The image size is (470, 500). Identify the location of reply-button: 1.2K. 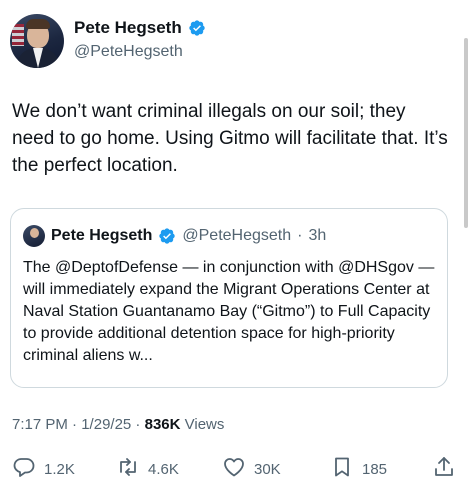
(43, 469).